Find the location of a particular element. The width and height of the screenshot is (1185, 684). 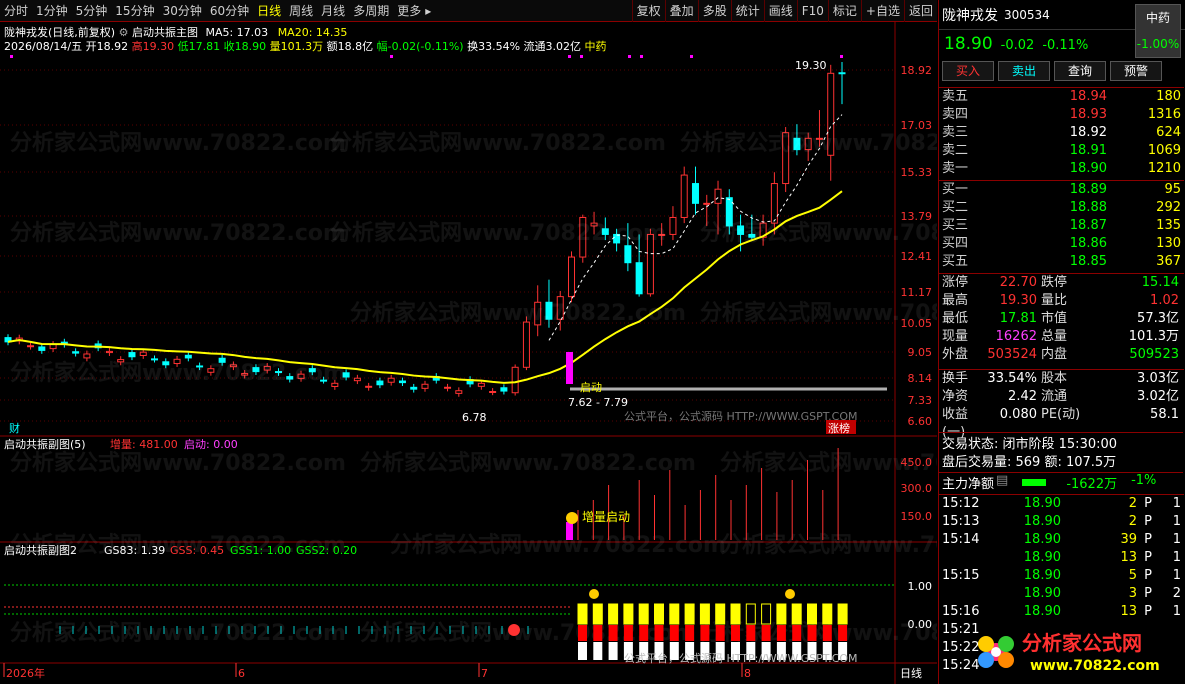

quote-row: 卖四 18.93 1316 is located at coordinates (1061, 114).